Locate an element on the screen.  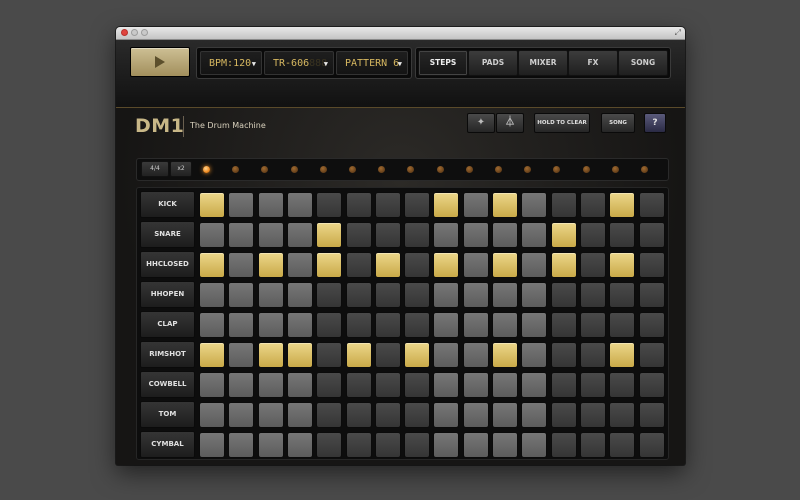
song-button: SONG is located at coordinates (618, 123).